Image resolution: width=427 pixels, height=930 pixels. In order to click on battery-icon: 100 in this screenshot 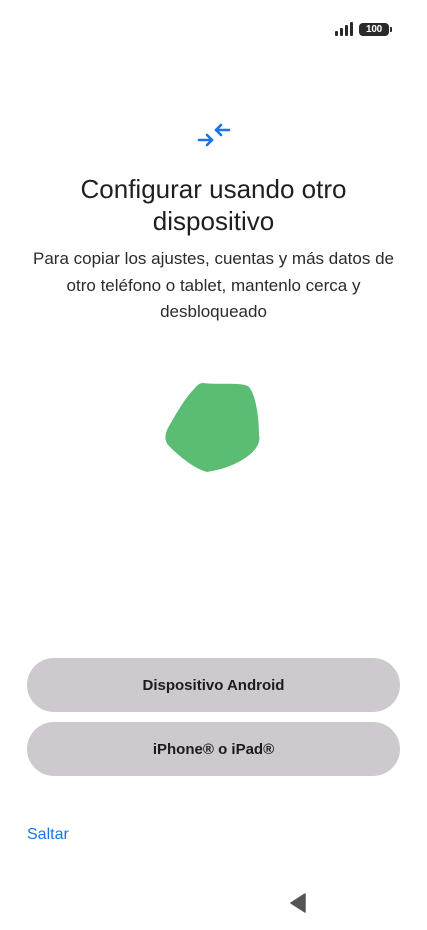, I will do `click(375, 29)`.